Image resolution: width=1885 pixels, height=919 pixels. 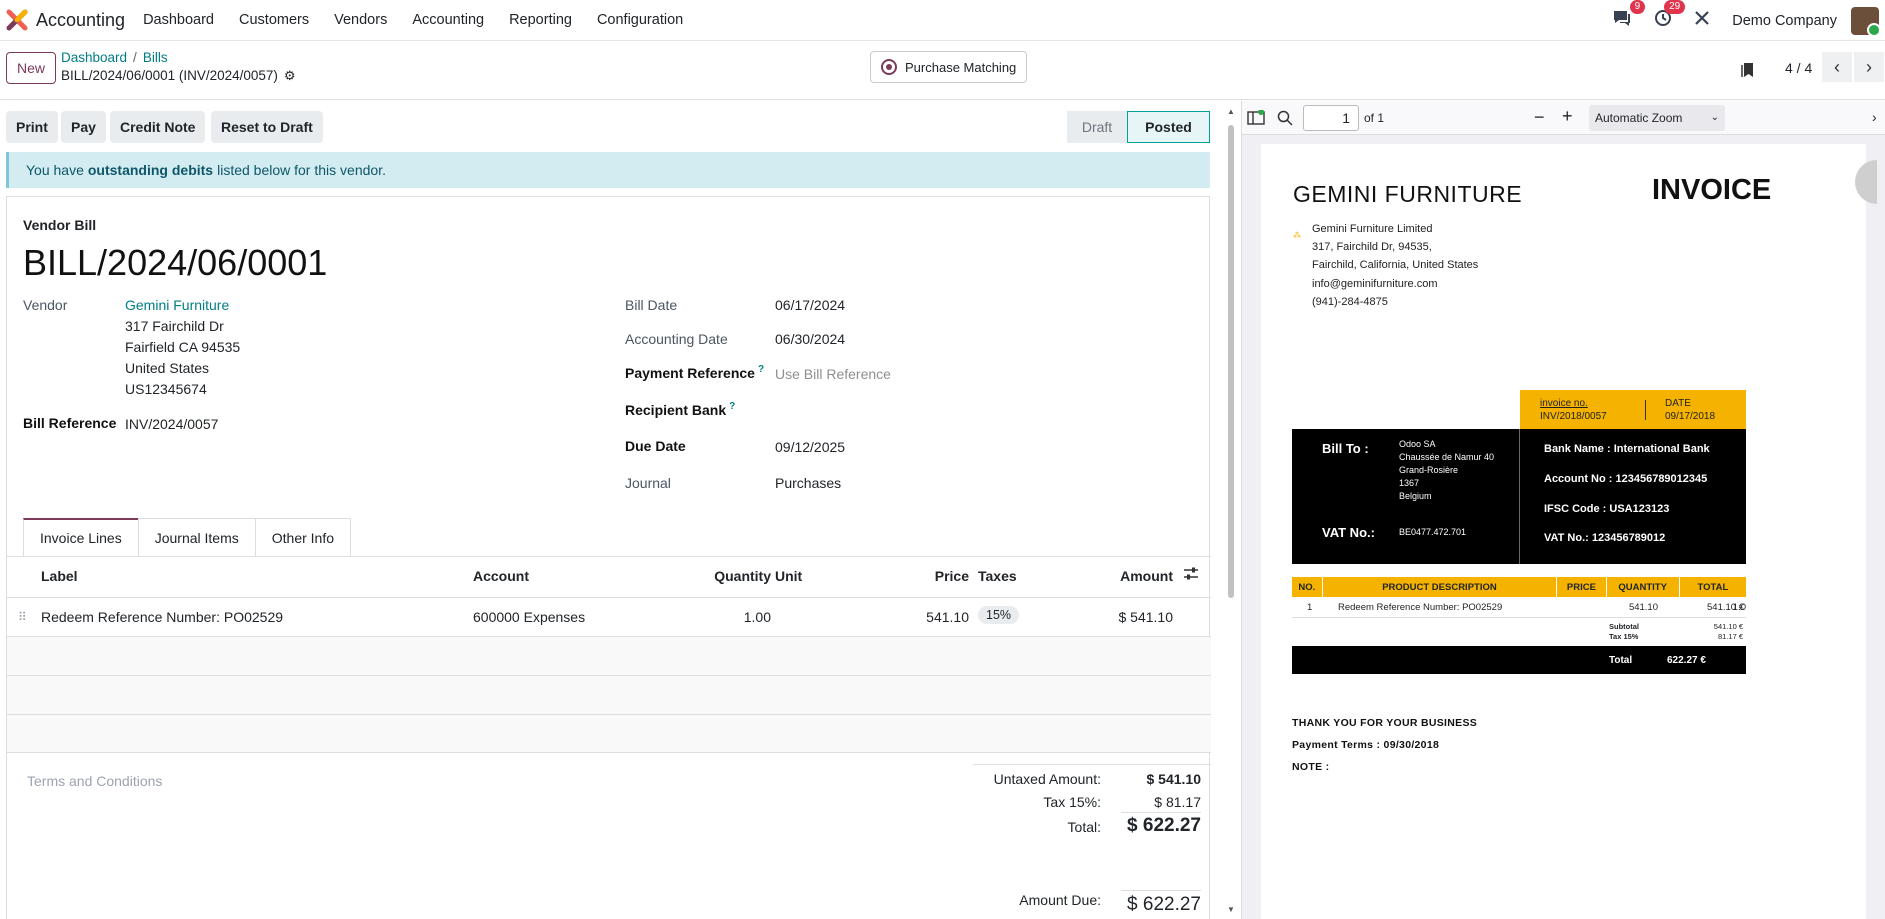 I want to click on column-settings-icon, so click(x=1191, y=575).